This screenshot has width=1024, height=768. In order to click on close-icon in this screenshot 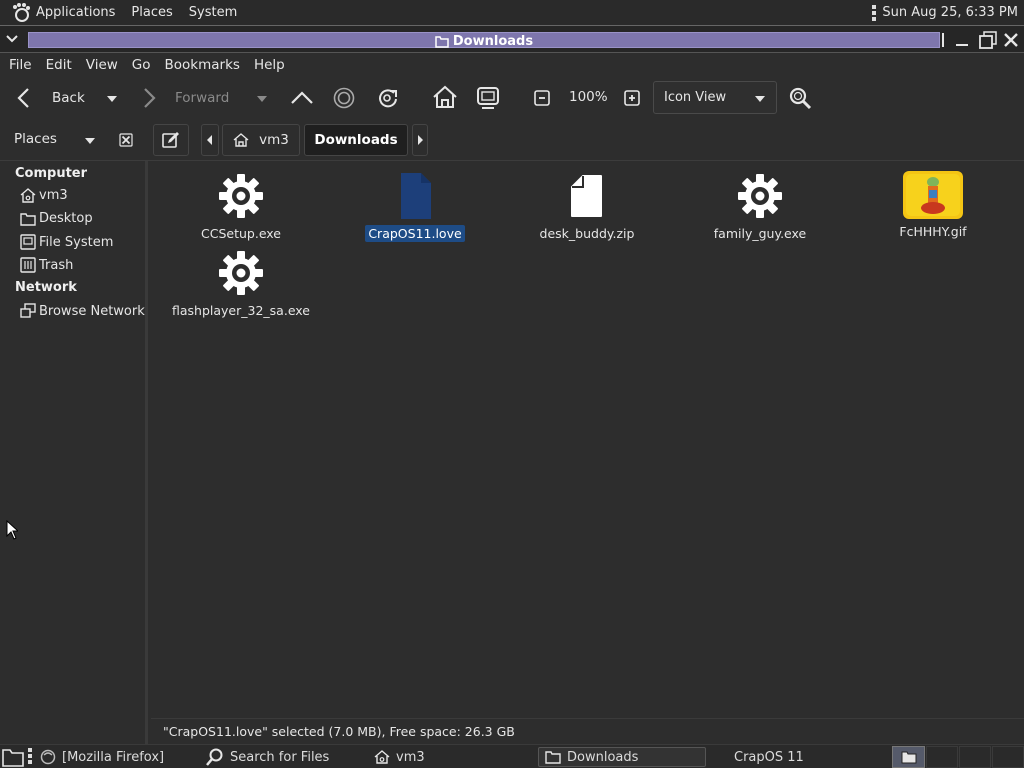, I will do `click(1011, 40)`.